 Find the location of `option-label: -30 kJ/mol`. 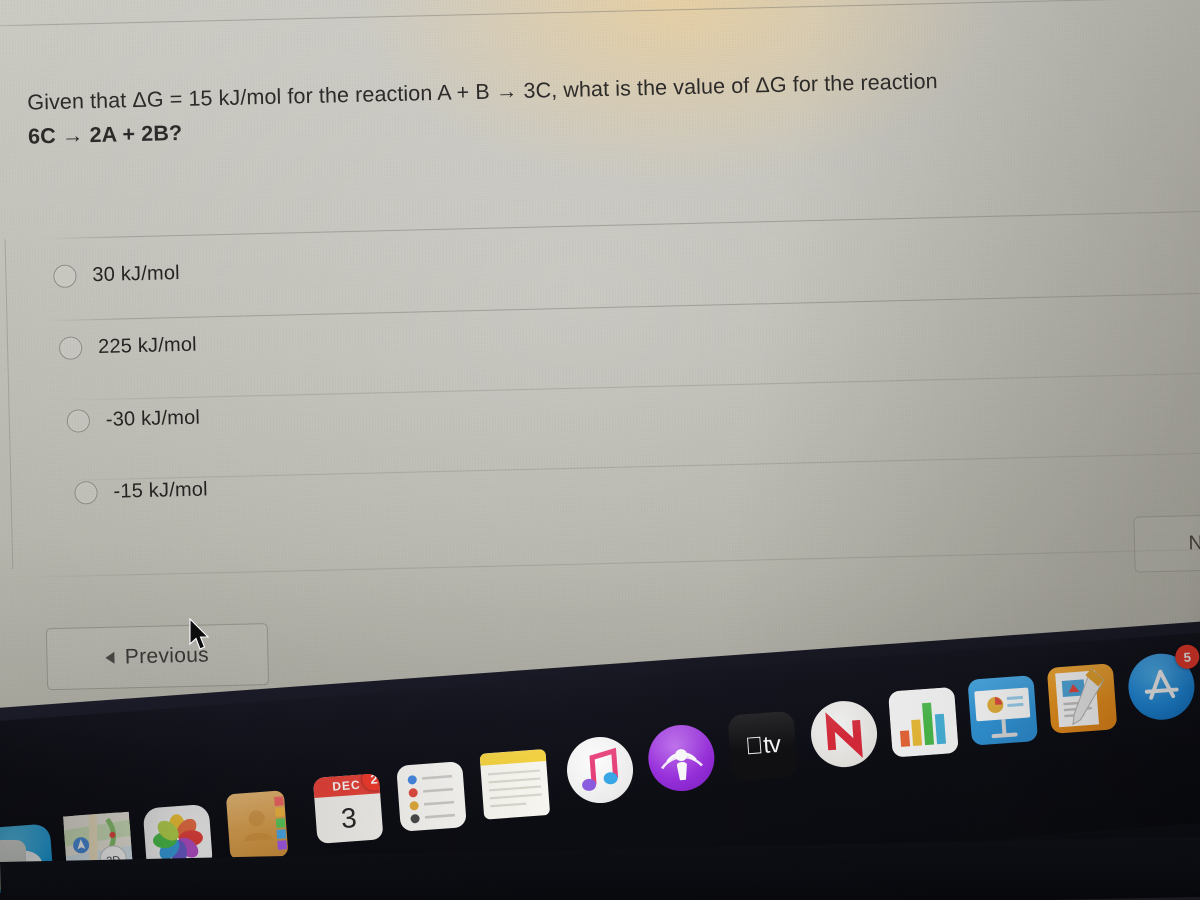

option-label: -30 kJ/mol is located at coordinates (153, 418).